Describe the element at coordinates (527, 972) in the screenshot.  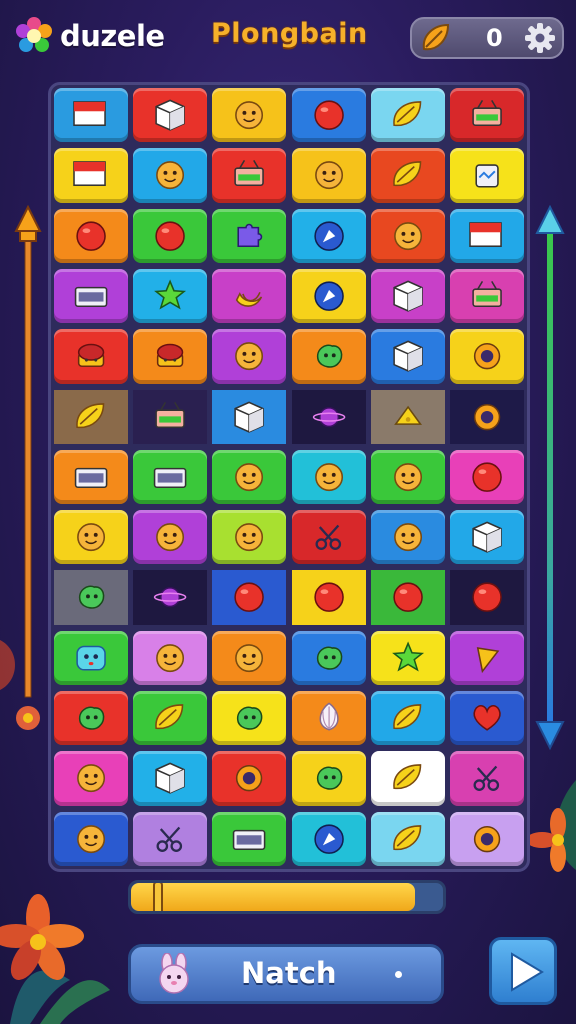
I see `play-icon` at that location.